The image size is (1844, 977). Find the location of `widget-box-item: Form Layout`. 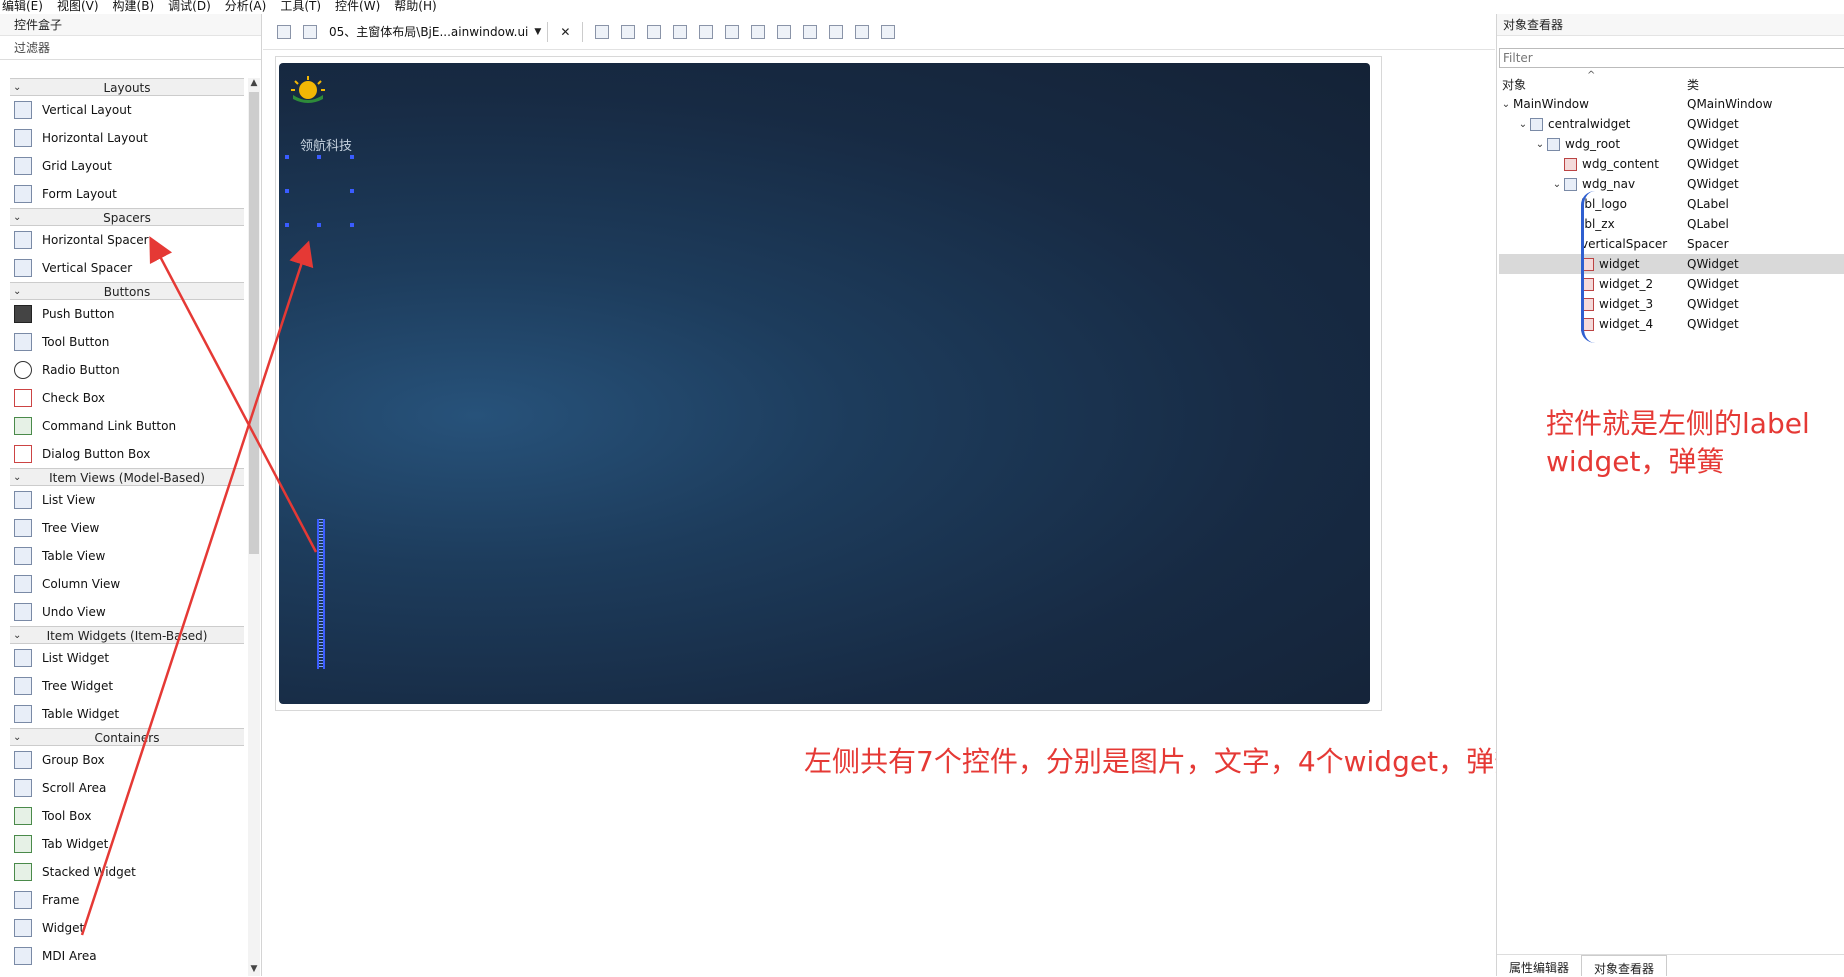

widget-box-item: Form Layout is located at coordinates (127, 194).